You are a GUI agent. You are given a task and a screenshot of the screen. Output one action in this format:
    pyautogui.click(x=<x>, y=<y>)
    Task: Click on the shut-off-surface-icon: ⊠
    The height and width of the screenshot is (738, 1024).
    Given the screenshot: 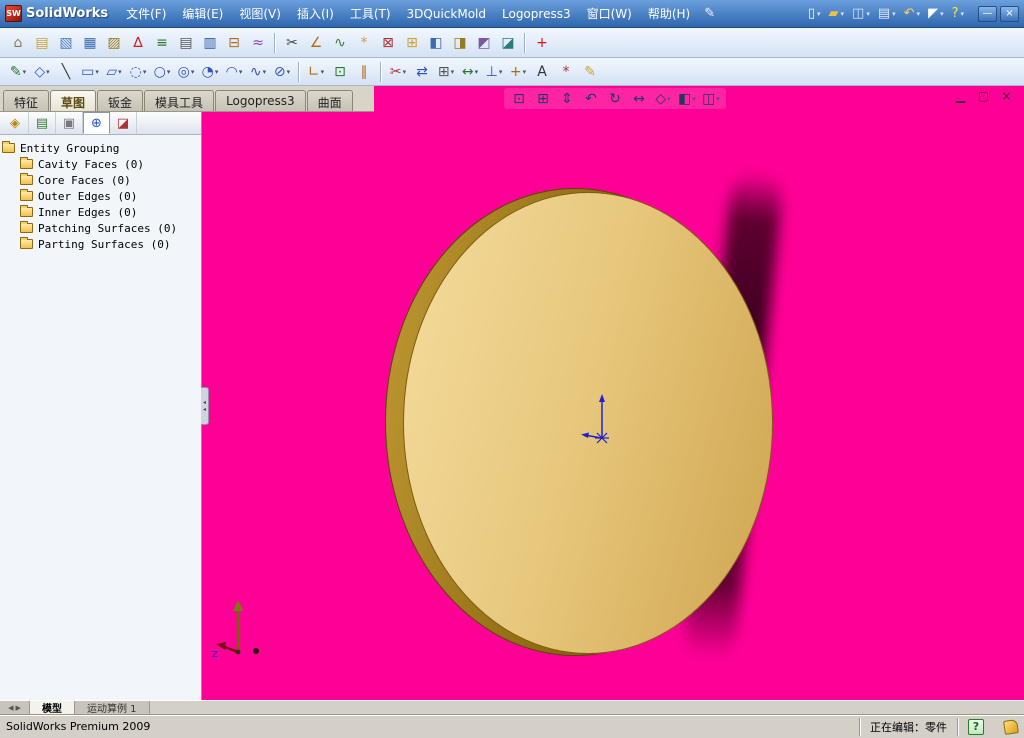 What is the action you would take?
    pyautogui.click(x=388, y=43)
    